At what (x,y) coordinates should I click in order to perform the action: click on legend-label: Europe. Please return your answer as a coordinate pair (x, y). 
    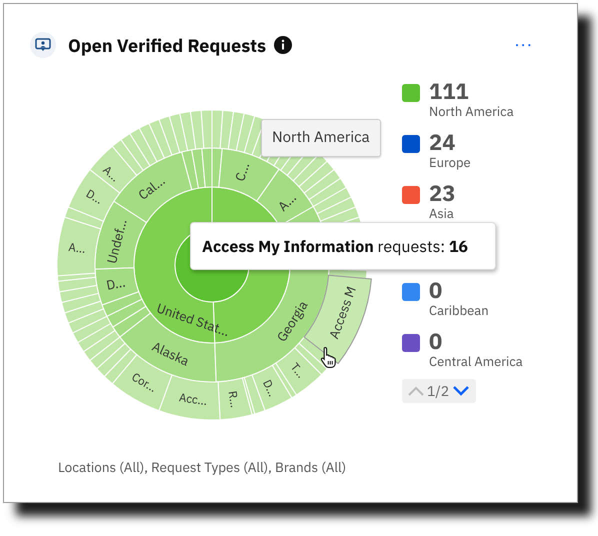
    Looking at the image, I should click on (450, 163).